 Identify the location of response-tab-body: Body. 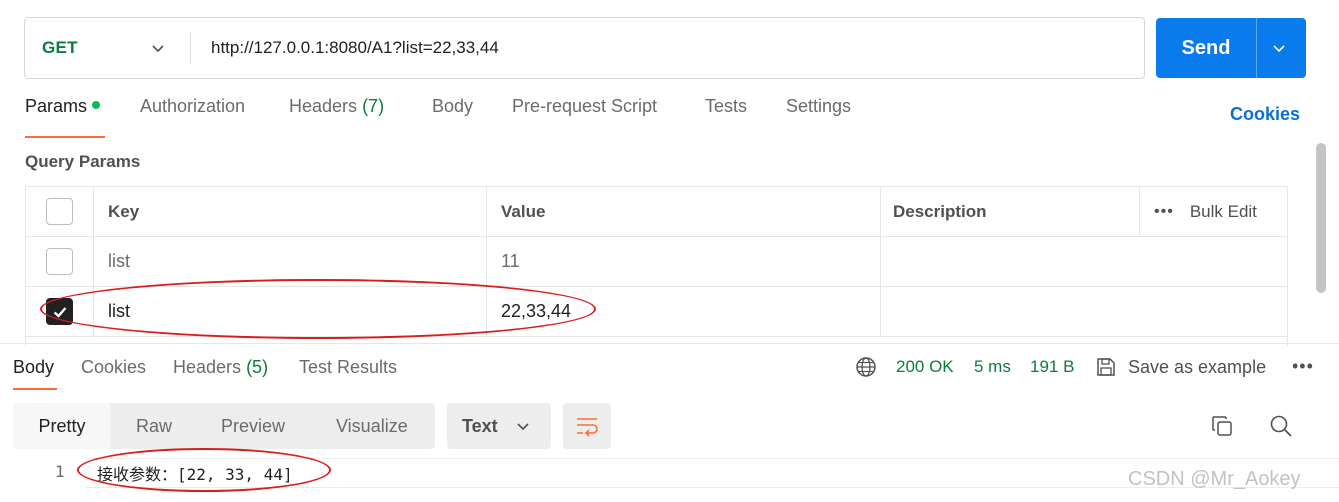
(33, 367).